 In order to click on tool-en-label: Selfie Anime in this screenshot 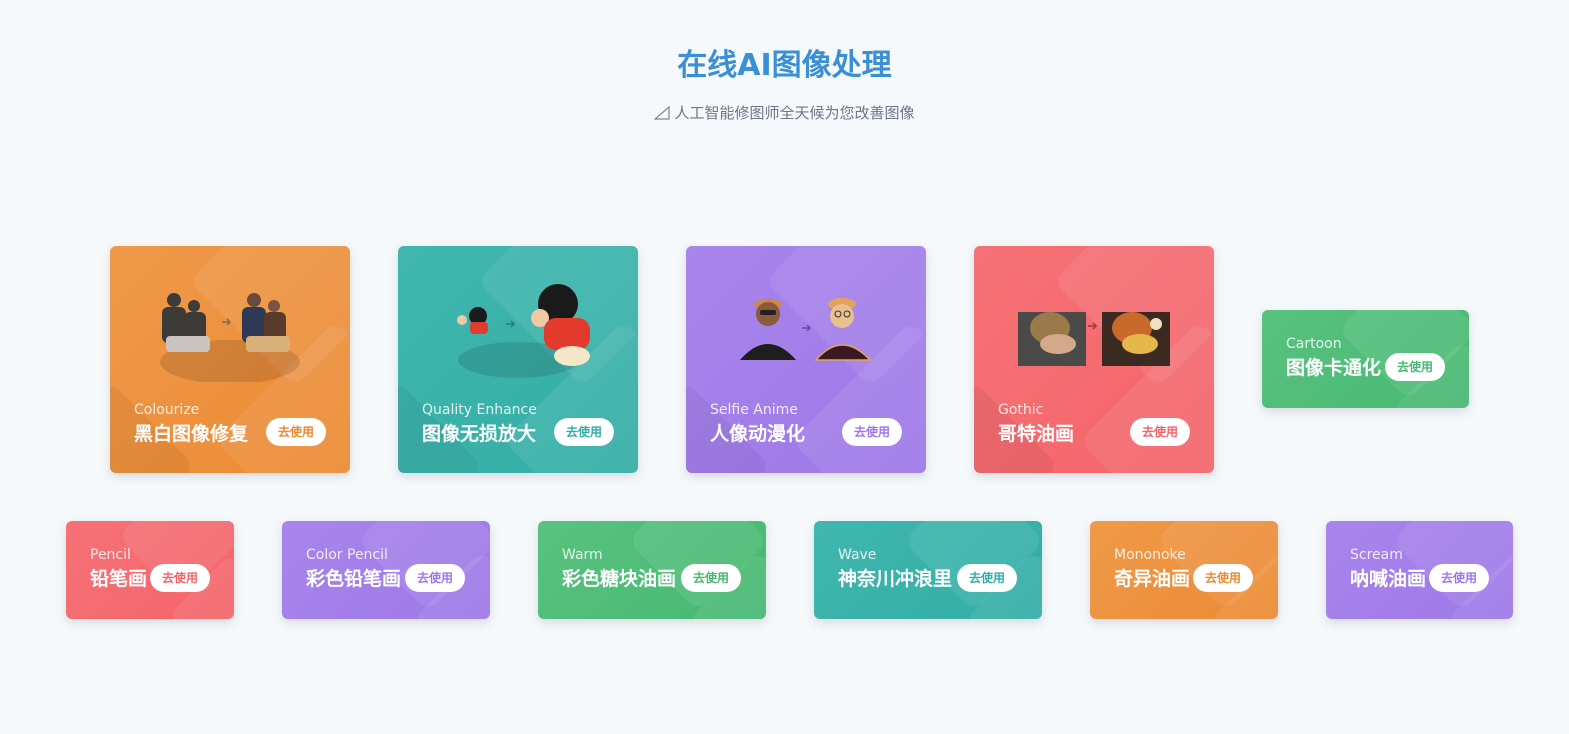, I will do `click(754, 410)`.